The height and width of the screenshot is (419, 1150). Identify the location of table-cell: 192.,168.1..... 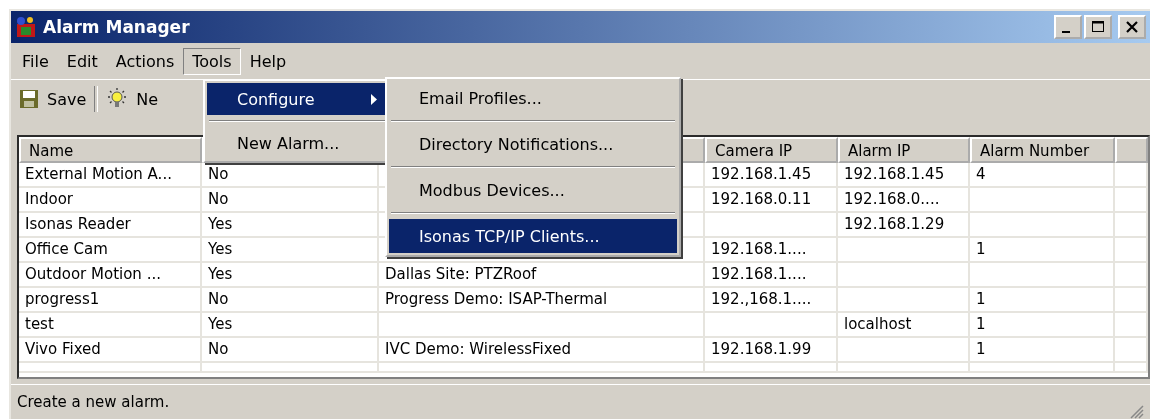
(771, 300).